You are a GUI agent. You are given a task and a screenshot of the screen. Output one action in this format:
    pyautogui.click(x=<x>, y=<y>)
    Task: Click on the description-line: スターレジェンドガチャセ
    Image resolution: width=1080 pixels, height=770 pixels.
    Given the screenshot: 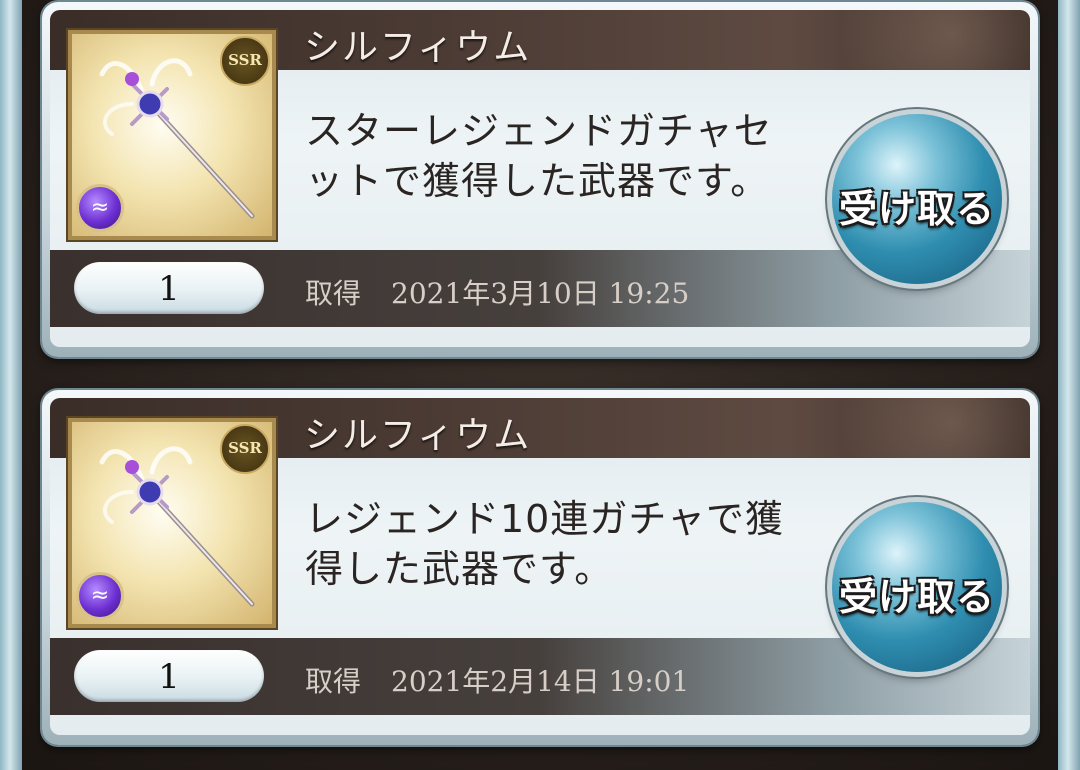 What is the action you would take?
    pyautogui.click(x=539, y=131)
    